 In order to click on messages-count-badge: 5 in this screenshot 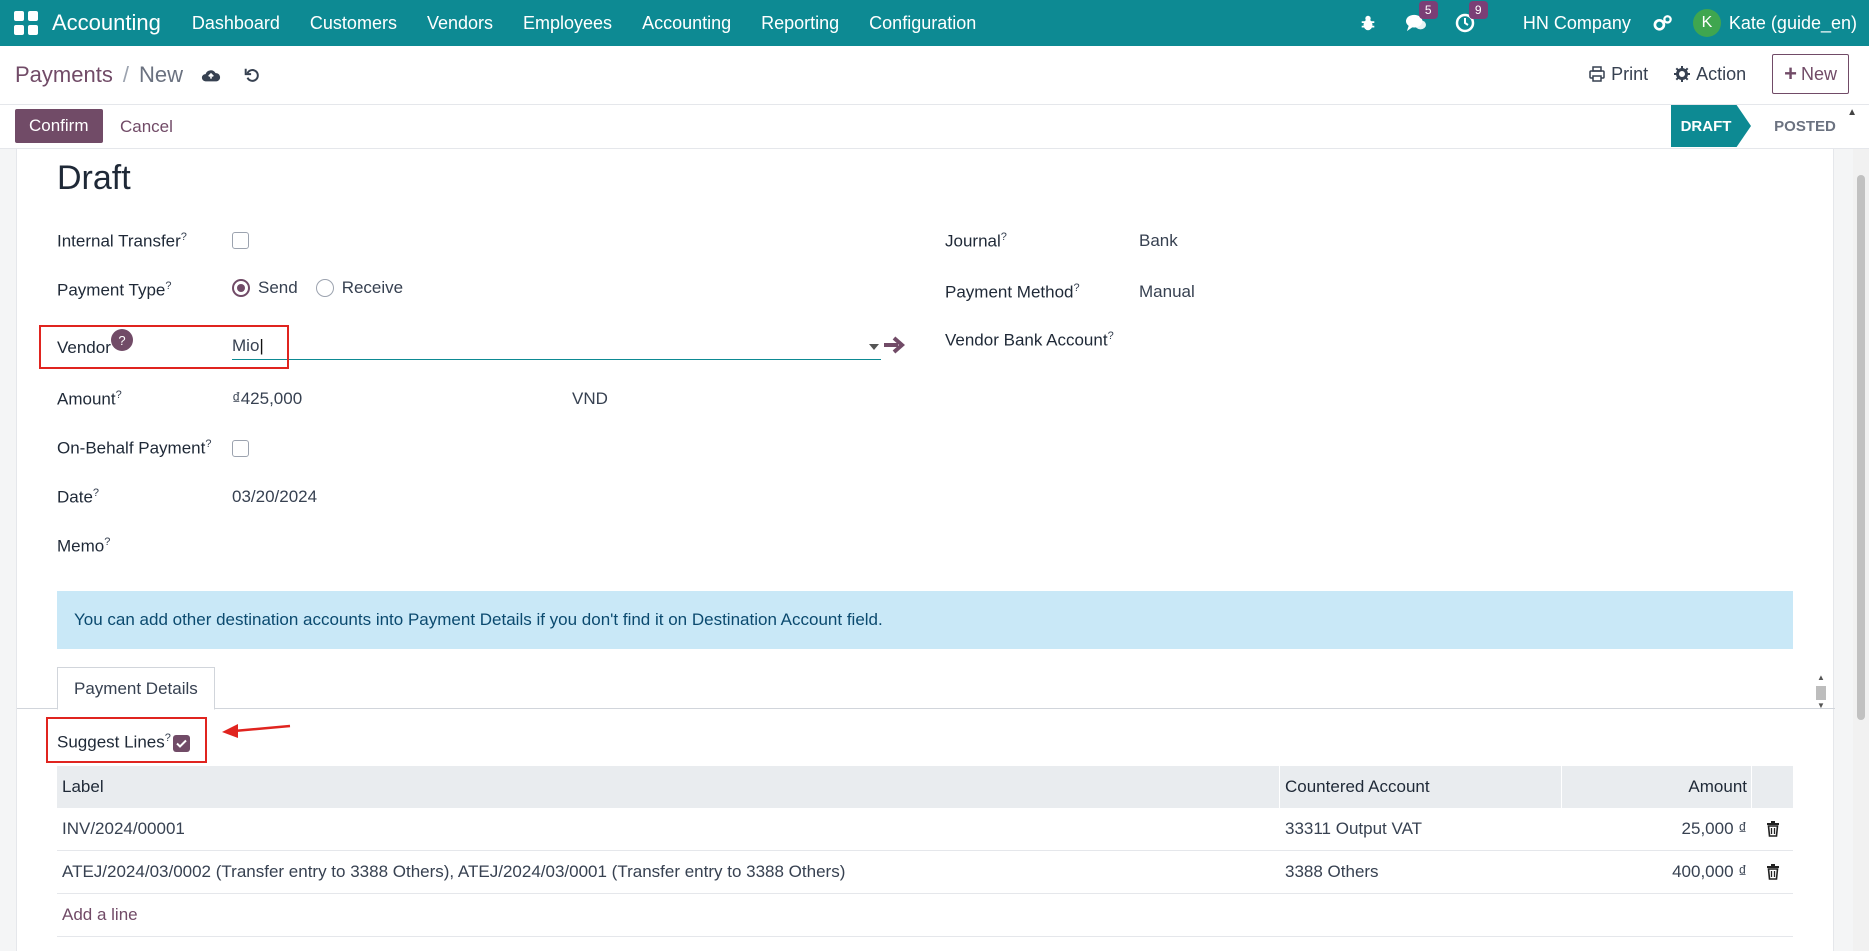, I will do `click(1428, 10)`.